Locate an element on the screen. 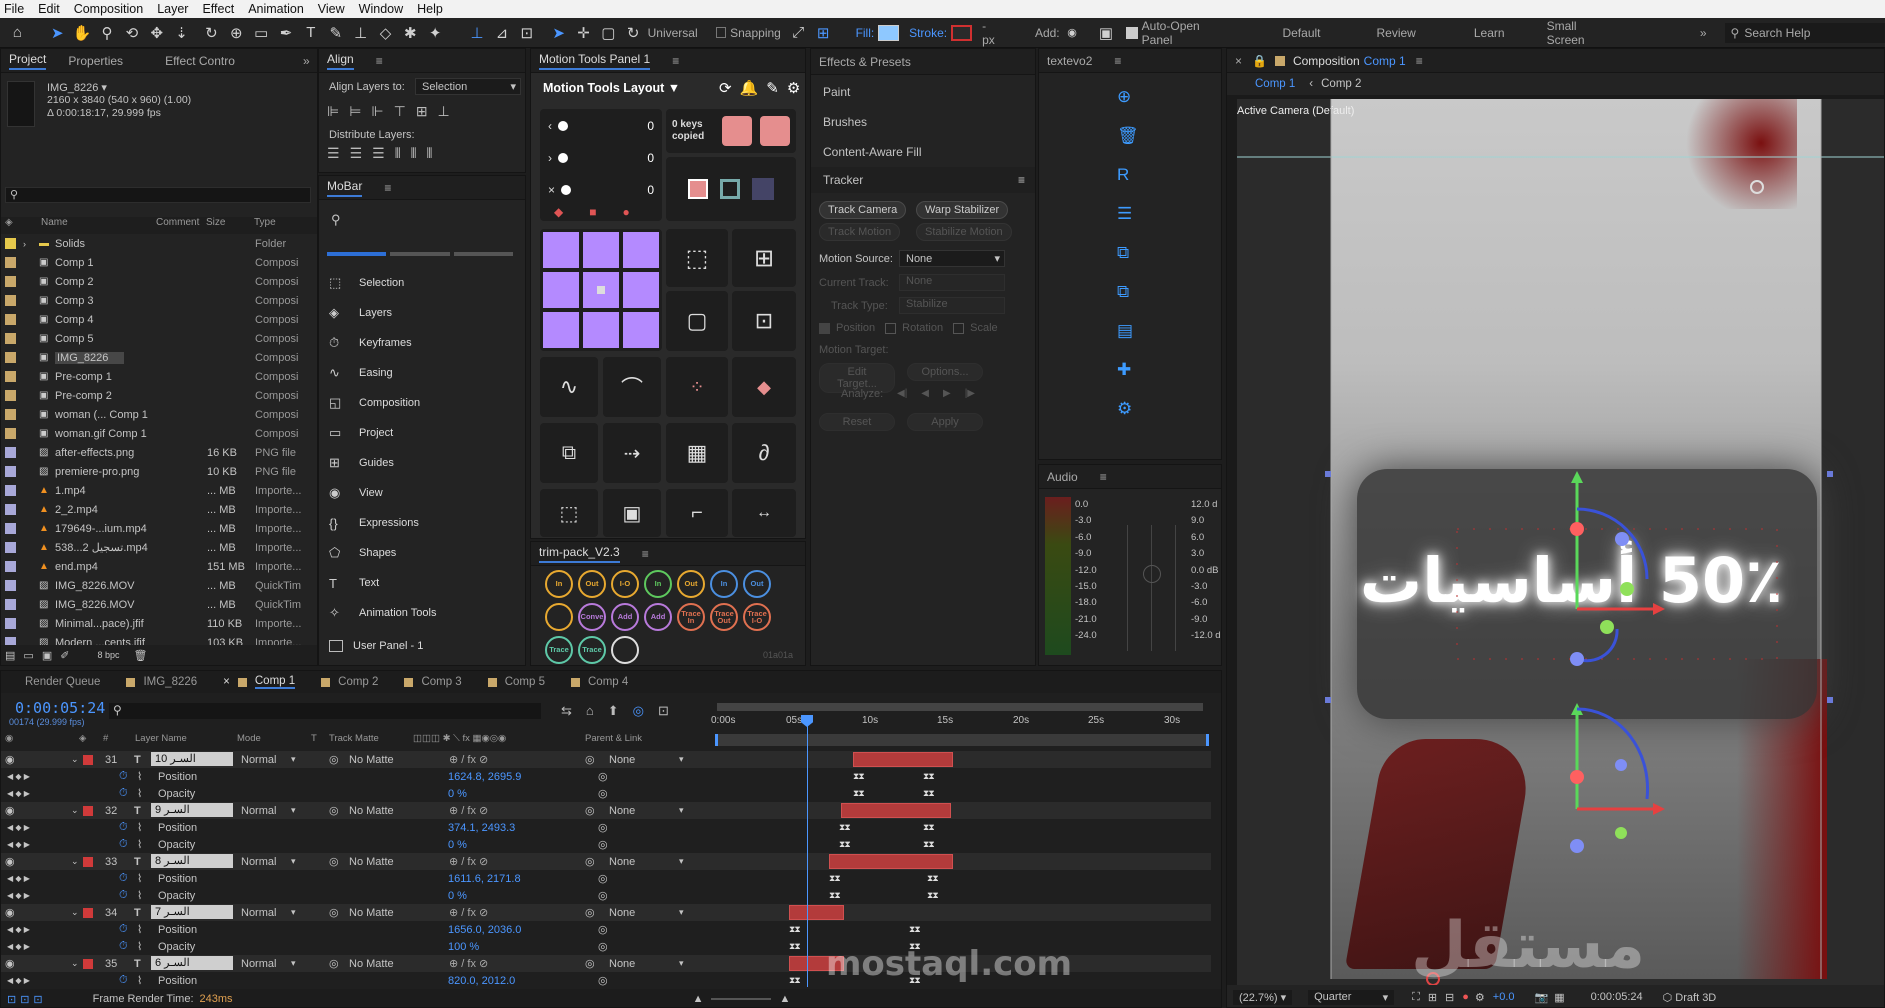  trim-button: Trace In is located at coordinates (691, 617).